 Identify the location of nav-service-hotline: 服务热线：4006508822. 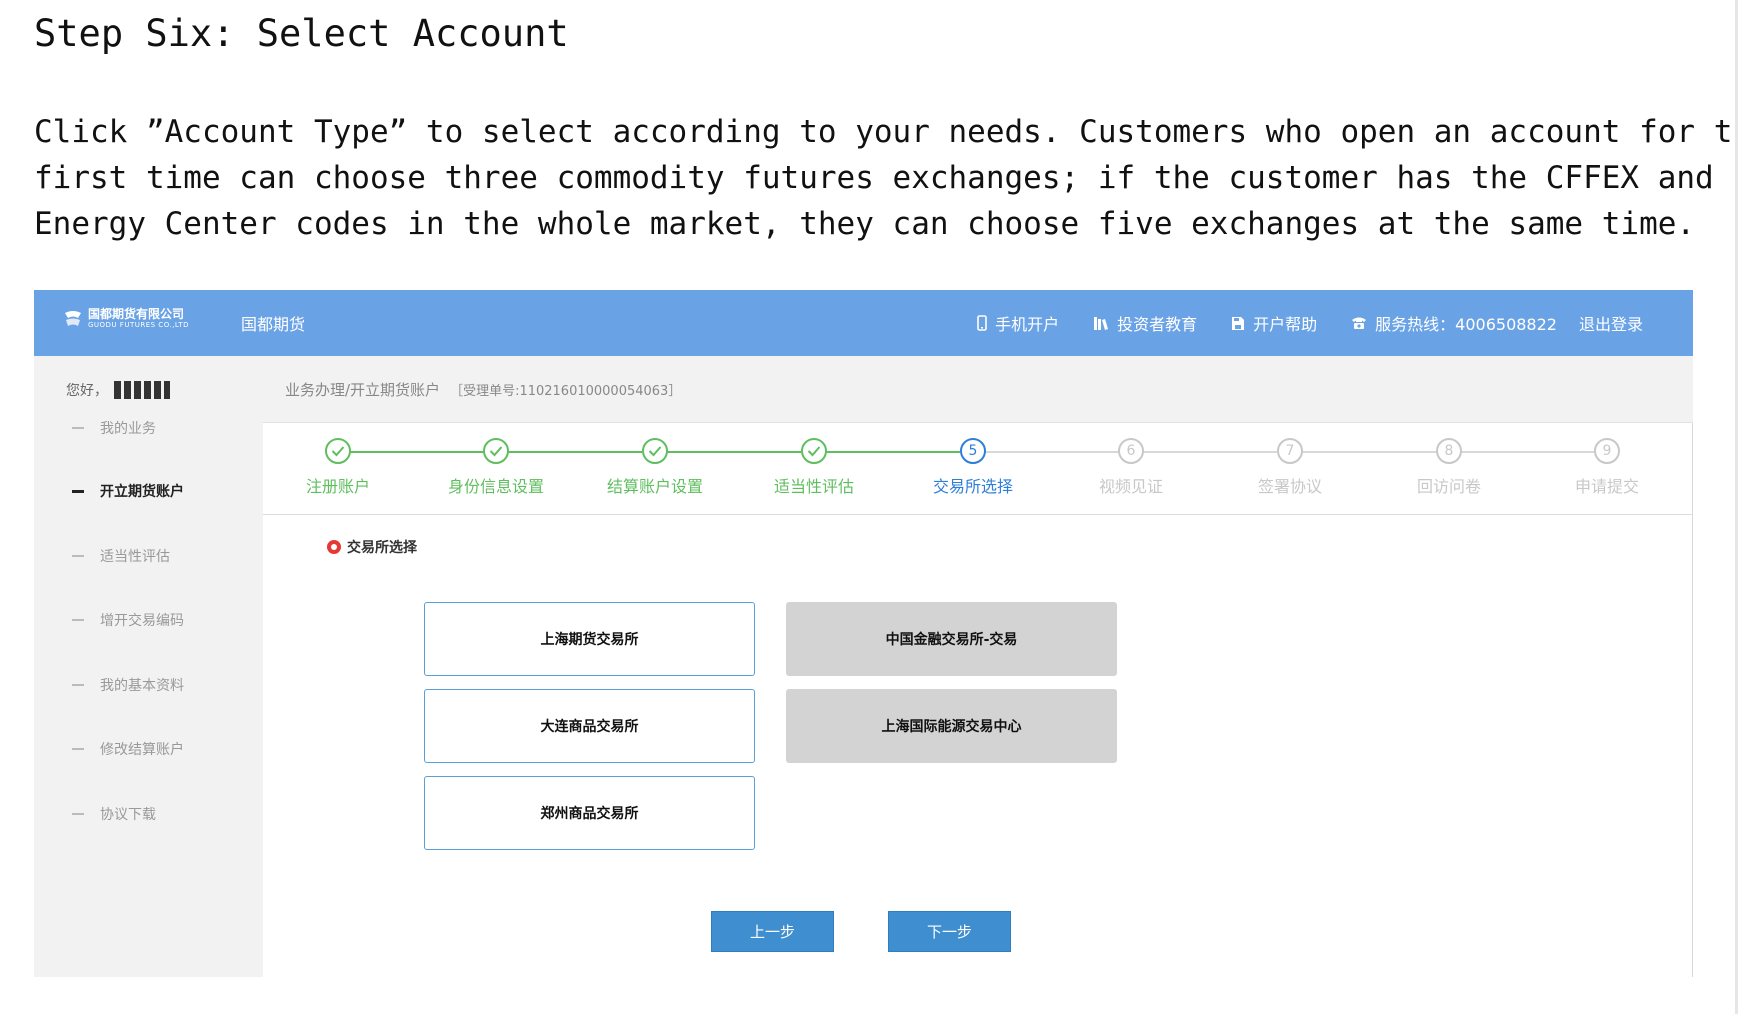
(1454, 323).